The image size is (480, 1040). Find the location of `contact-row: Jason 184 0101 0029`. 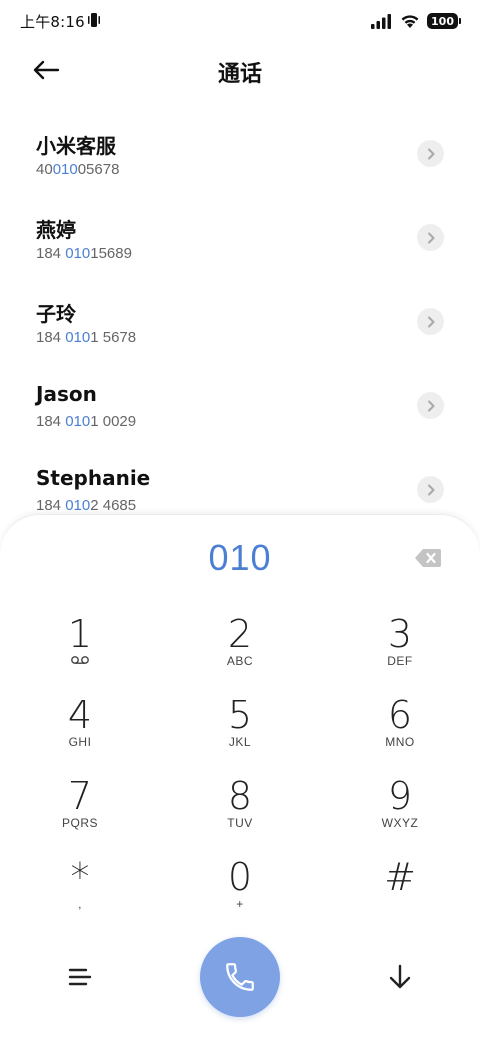

contact-row: Jason 184 0101 0029 is located at coordinates (240, 406).